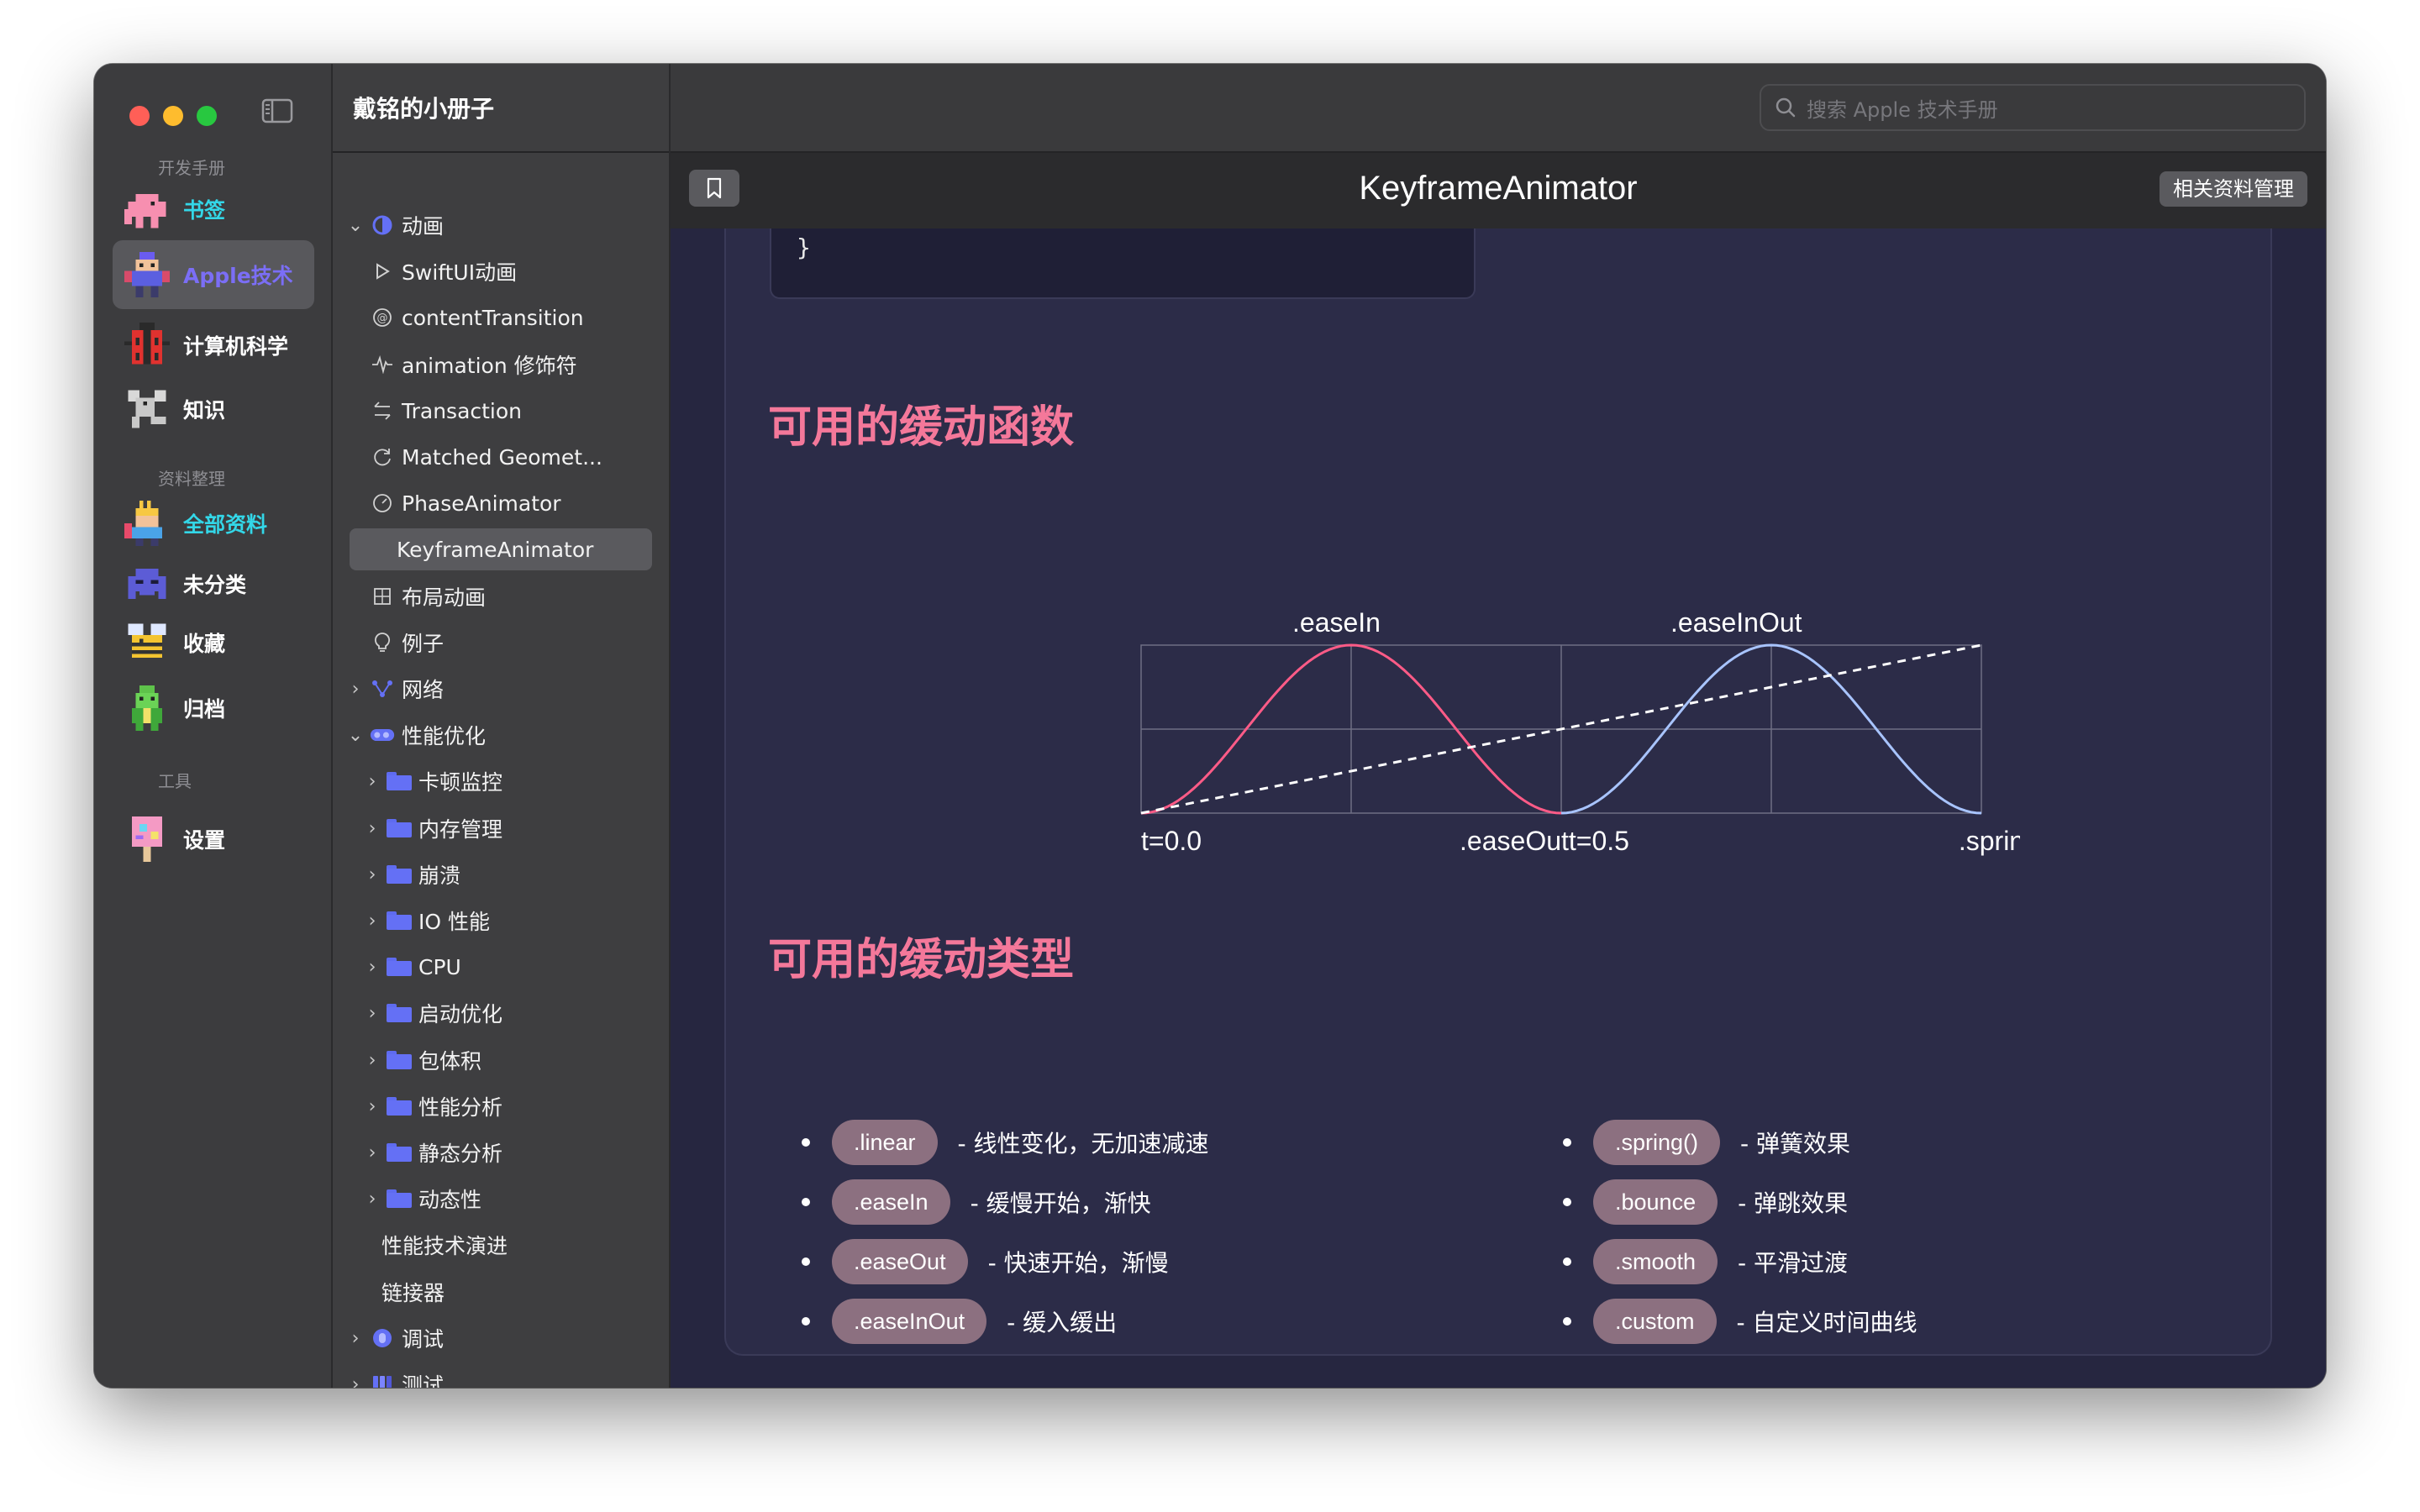  What do you see at coordinates (422, 1060) in the screenshot?
I see `tree-item: › 包体积` at bounding box center [422, 1060].